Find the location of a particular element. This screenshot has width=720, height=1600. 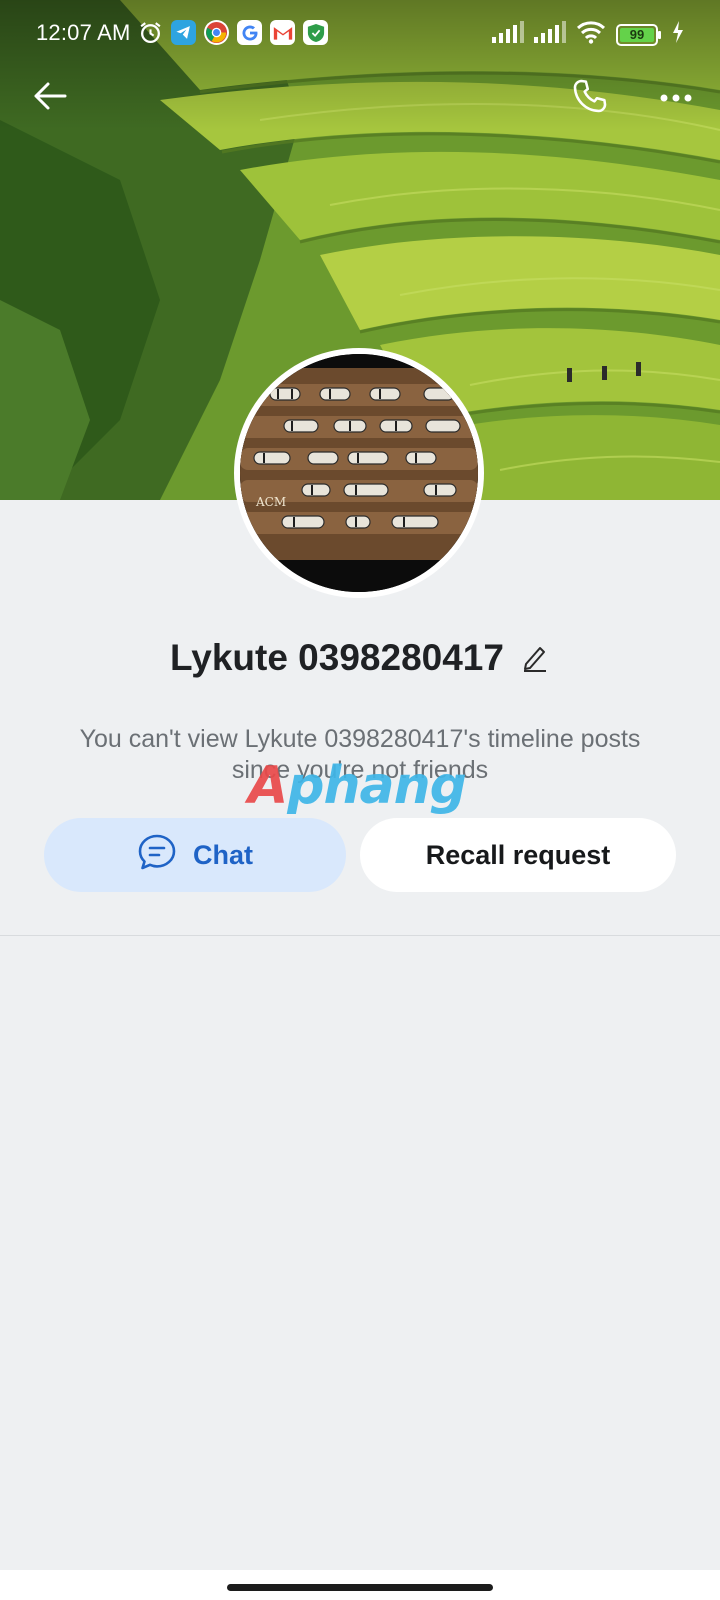

avatar-image: ACM is located at coordinates (359, 473).